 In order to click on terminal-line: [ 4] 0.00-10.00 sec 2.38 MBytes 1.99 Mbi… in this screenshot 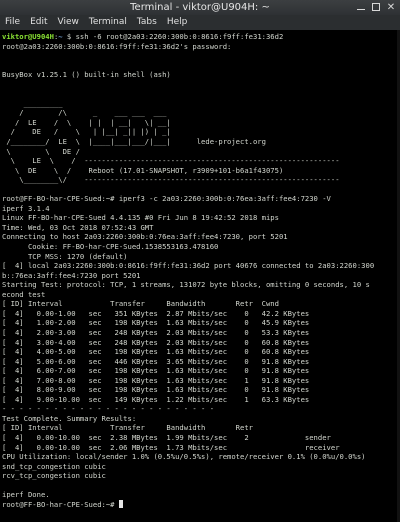, I will do `click(166, 437)`.